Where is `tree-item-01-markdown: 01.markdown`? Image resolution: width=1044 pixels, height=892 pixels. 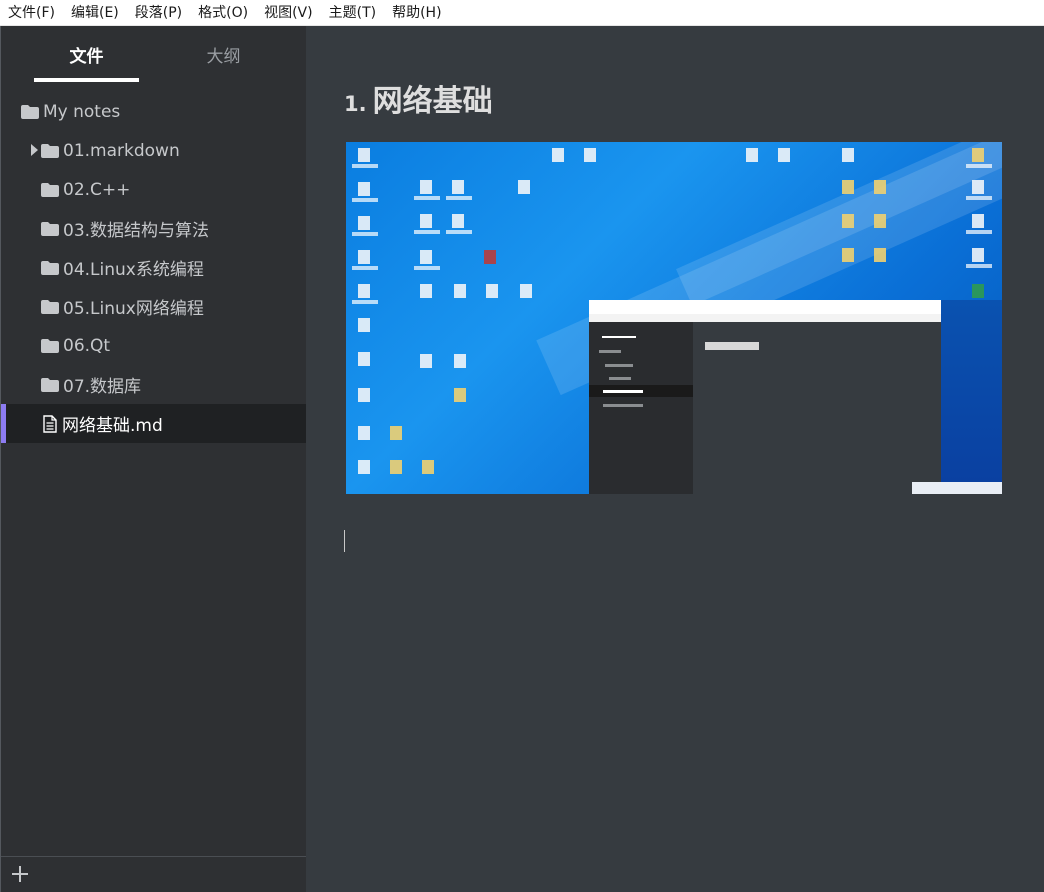 tree-item-01-markdown: 01.markdown is located at coordinates (153, 150).